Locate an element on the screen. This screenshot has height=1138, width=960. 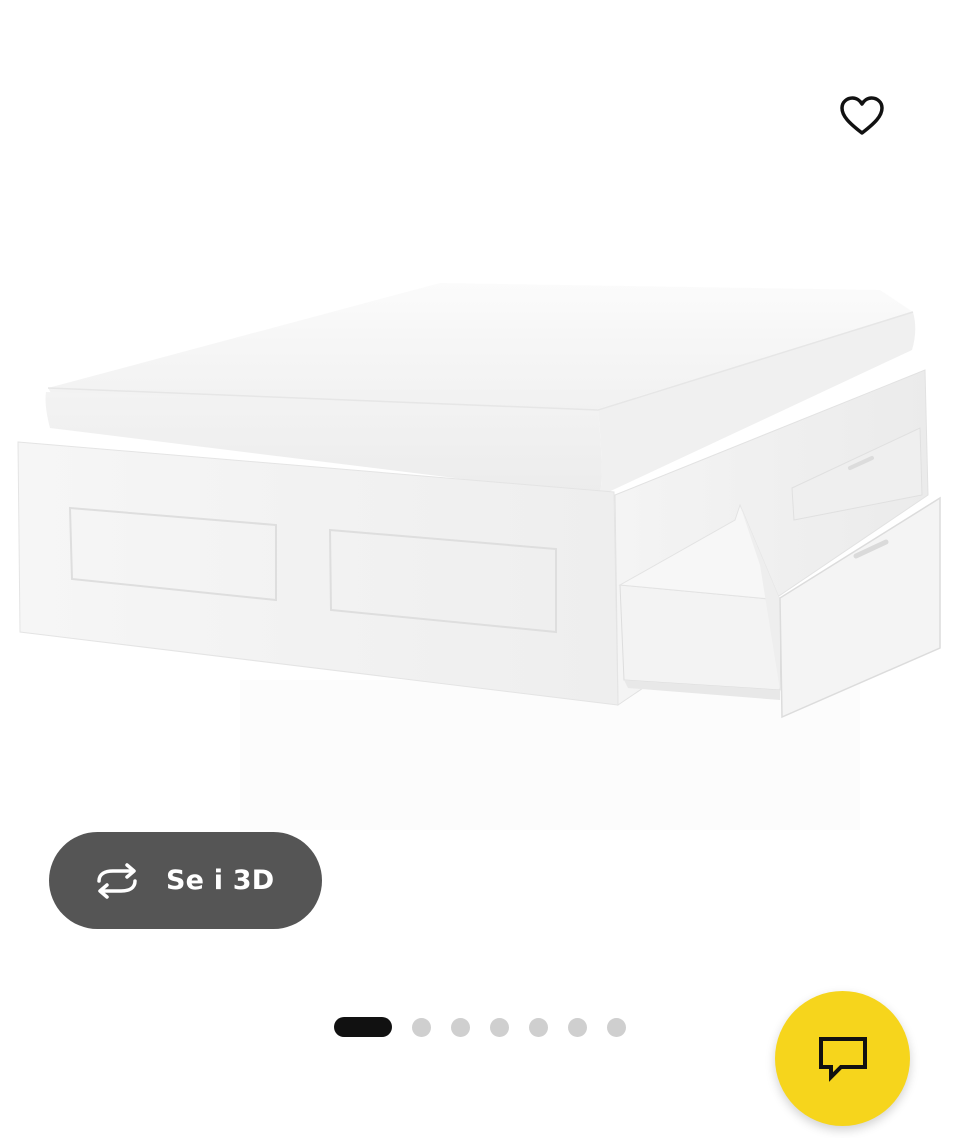
pager-dot-active is located at coordinates (363, 1027).